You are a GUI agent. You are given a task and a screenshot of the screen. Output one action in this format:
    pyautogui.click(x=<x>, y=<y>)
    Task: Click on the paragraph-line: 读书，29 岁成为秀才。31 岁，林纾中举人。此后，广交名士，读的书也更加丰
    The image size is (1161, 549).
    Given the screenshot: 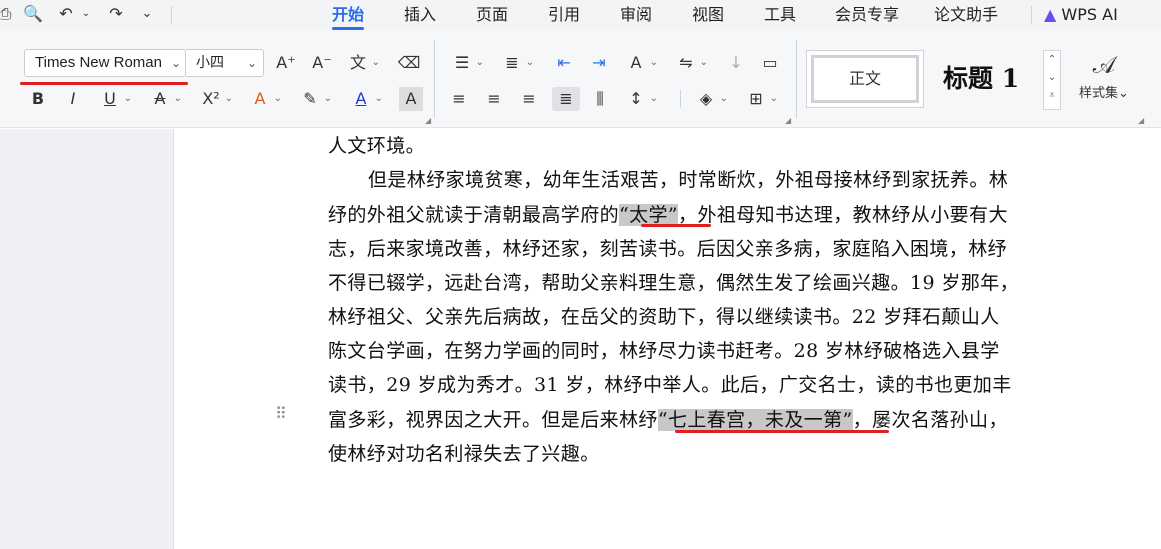 What is the action you would take?
    pyautogui.click(x=670, y=383)
    